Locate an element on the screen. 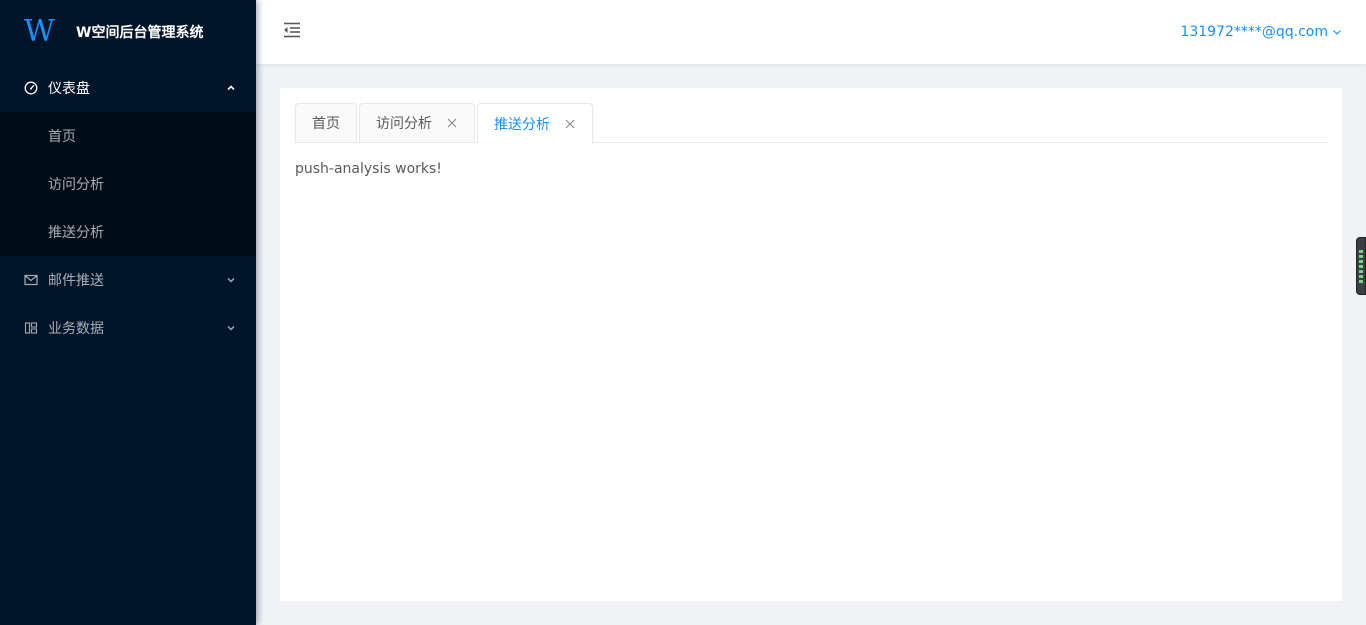 This screenshot has height=625, width=1366. sidebar-item-label: 首页 is located at coordinates (62, 137).